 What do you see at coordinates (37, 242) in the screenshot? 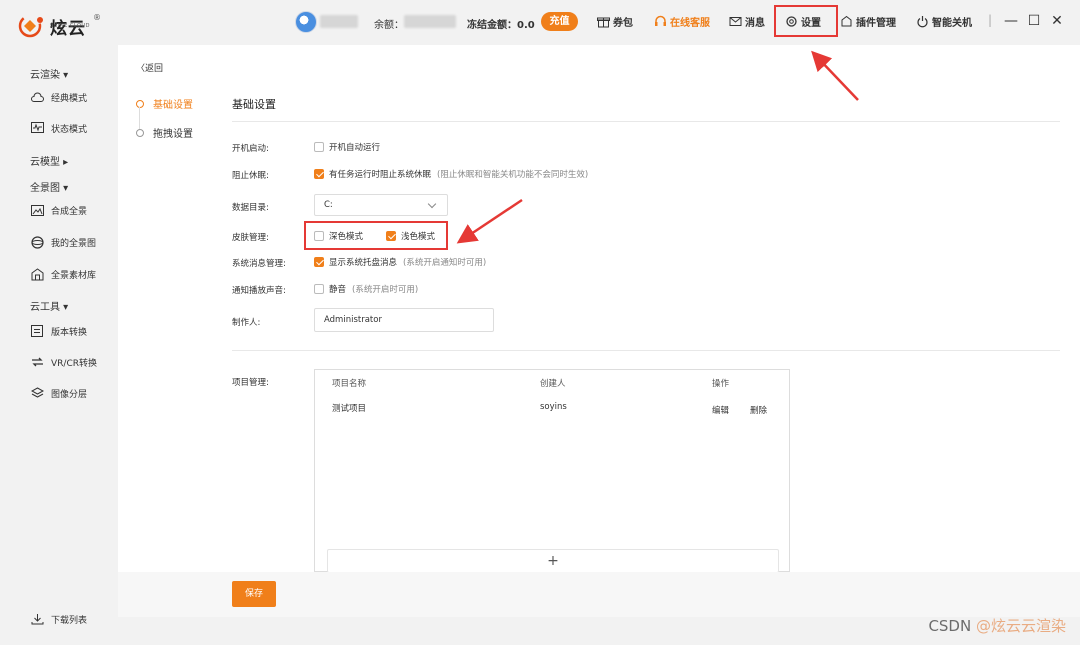
I see `globe-icon` at bounding box center [37, 242].